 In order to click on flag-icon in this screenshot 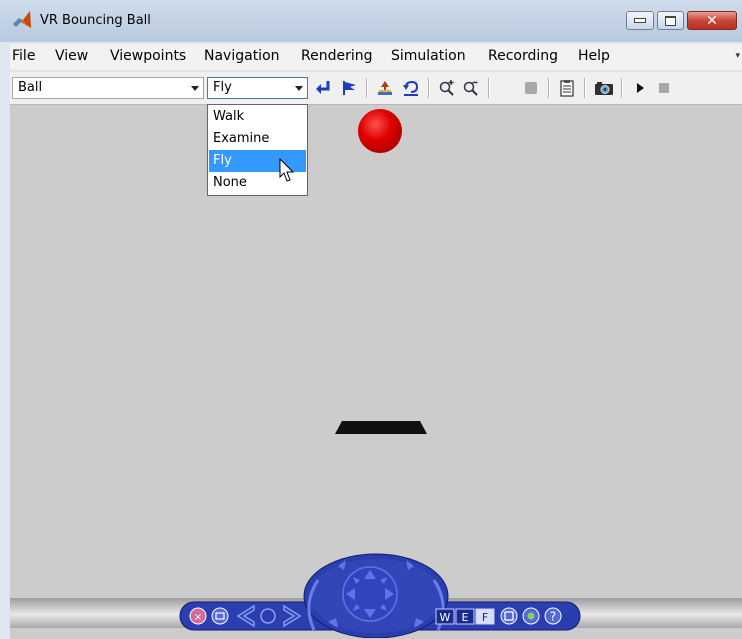, I will do `click(349, 88)`.